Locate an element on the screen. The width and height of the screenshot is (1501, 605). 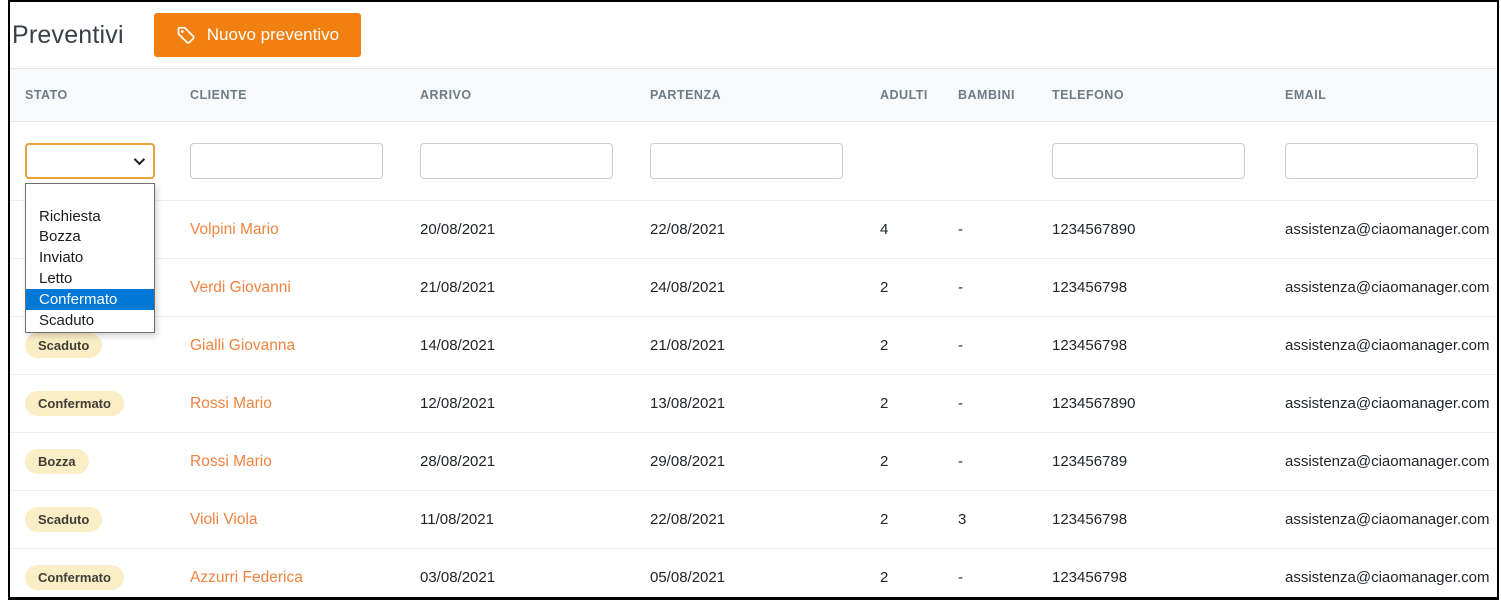
arrival-date: 12/08/2021 is located at coordinates (458, 403).